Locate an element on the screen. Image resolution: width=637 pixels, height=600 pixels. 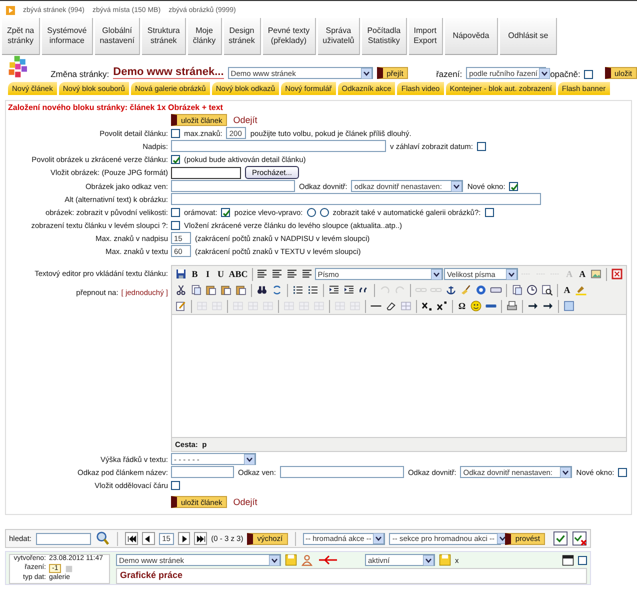
square-icon is located at coordinates (569, 306).